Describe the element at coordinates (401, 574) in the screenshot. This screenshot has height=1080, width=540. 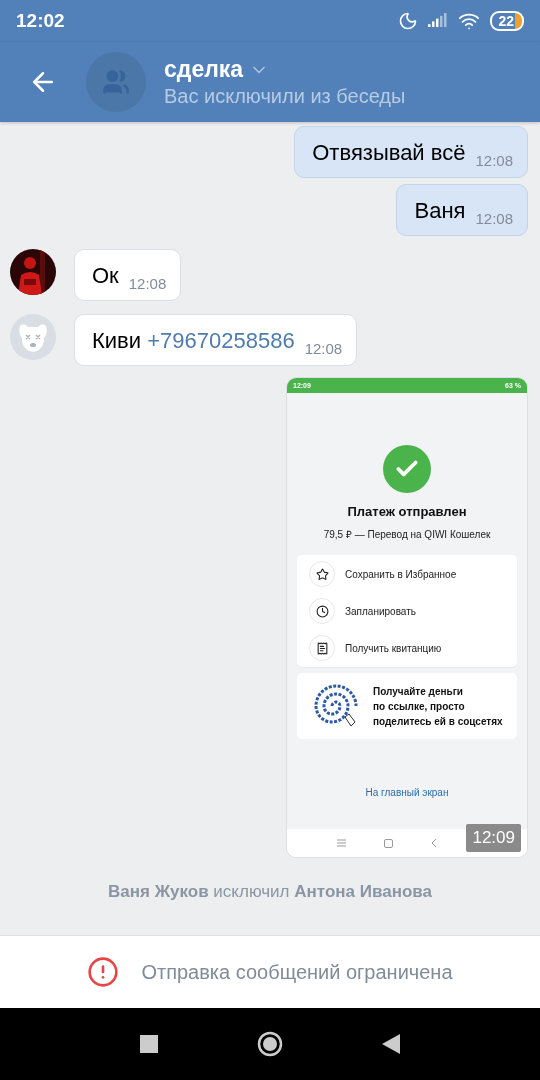
I see `action-label: Сохранить в Избранное` at that location.